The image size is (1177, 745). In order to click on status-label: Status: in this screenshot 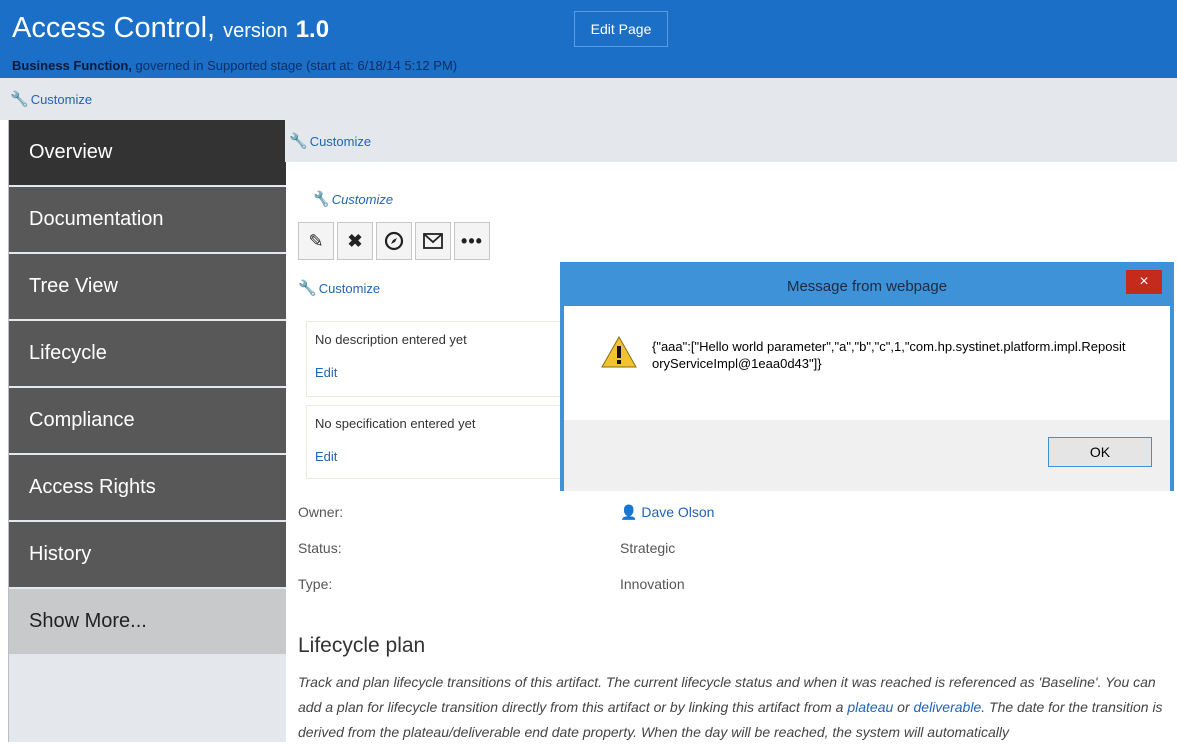, I will do `click(320, 548)`.